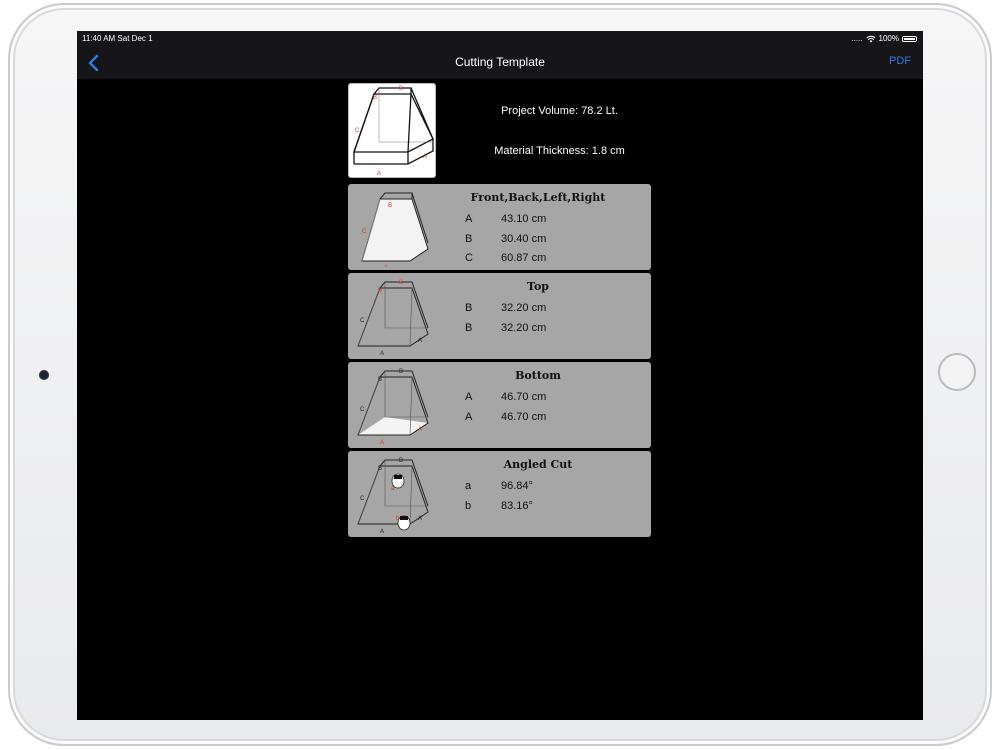 Image resolution: width=1000 pixels, height=750 pixels. What do you see at coordinates (888, 38) in the screenshot?
I see `battery-percent: 100%` at bounding box center [888, 38].